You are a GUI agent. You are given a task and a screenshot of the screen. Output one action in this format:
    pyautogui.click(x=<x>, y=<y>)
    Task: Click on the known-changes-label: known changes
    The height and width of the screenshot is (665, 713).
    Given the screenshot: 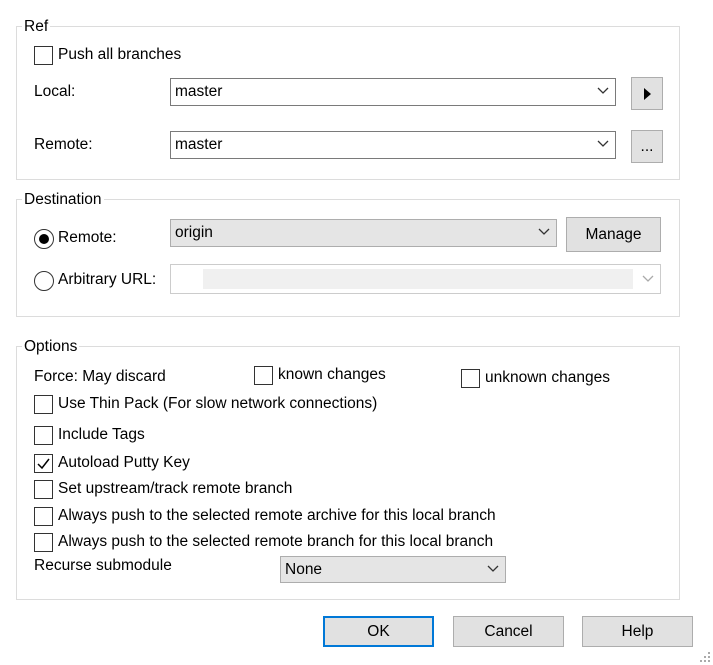 What is the action you would take?
    pyautogui.click(x=332, y=375)
    